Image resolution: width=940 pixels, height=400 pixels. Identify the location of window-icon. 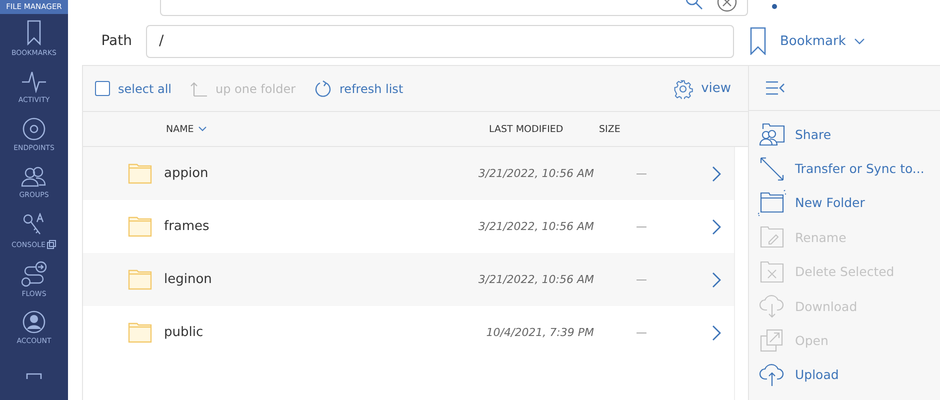
(34, 375).